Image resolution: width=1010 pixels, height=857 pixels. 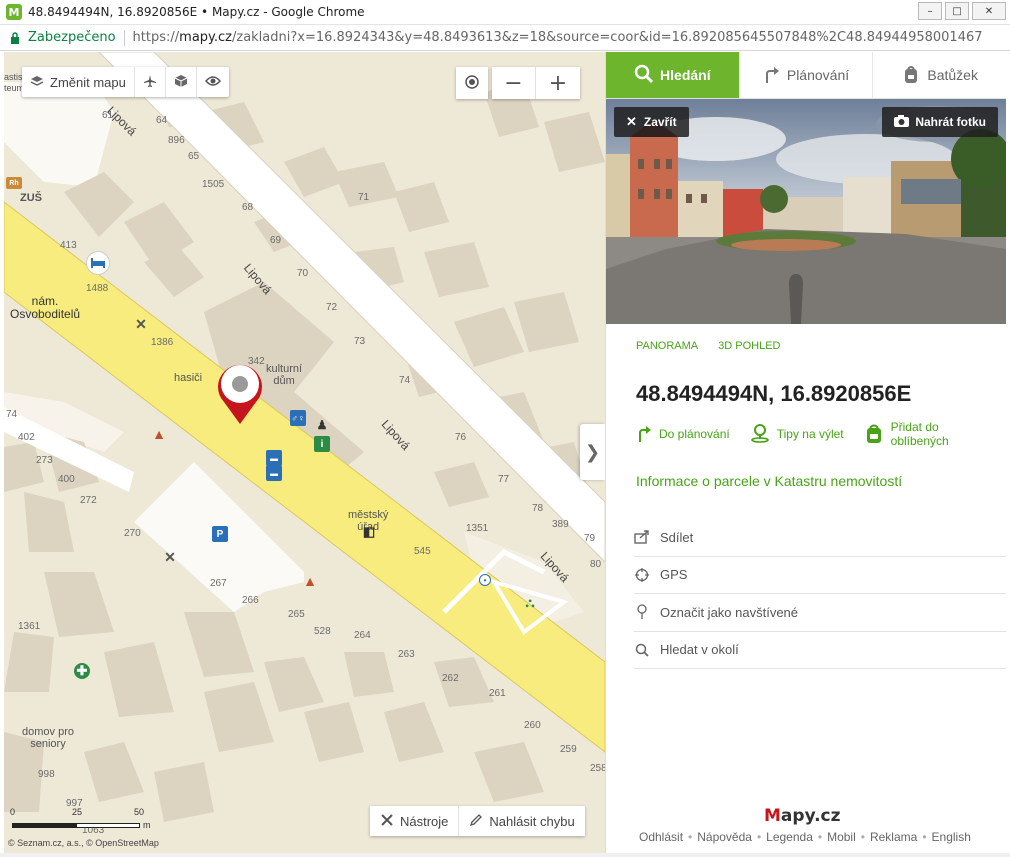 What do you see at coordinates (97, 288) in the screenshot?
I see `house-number: 1488` at bounding box center [97, 288].